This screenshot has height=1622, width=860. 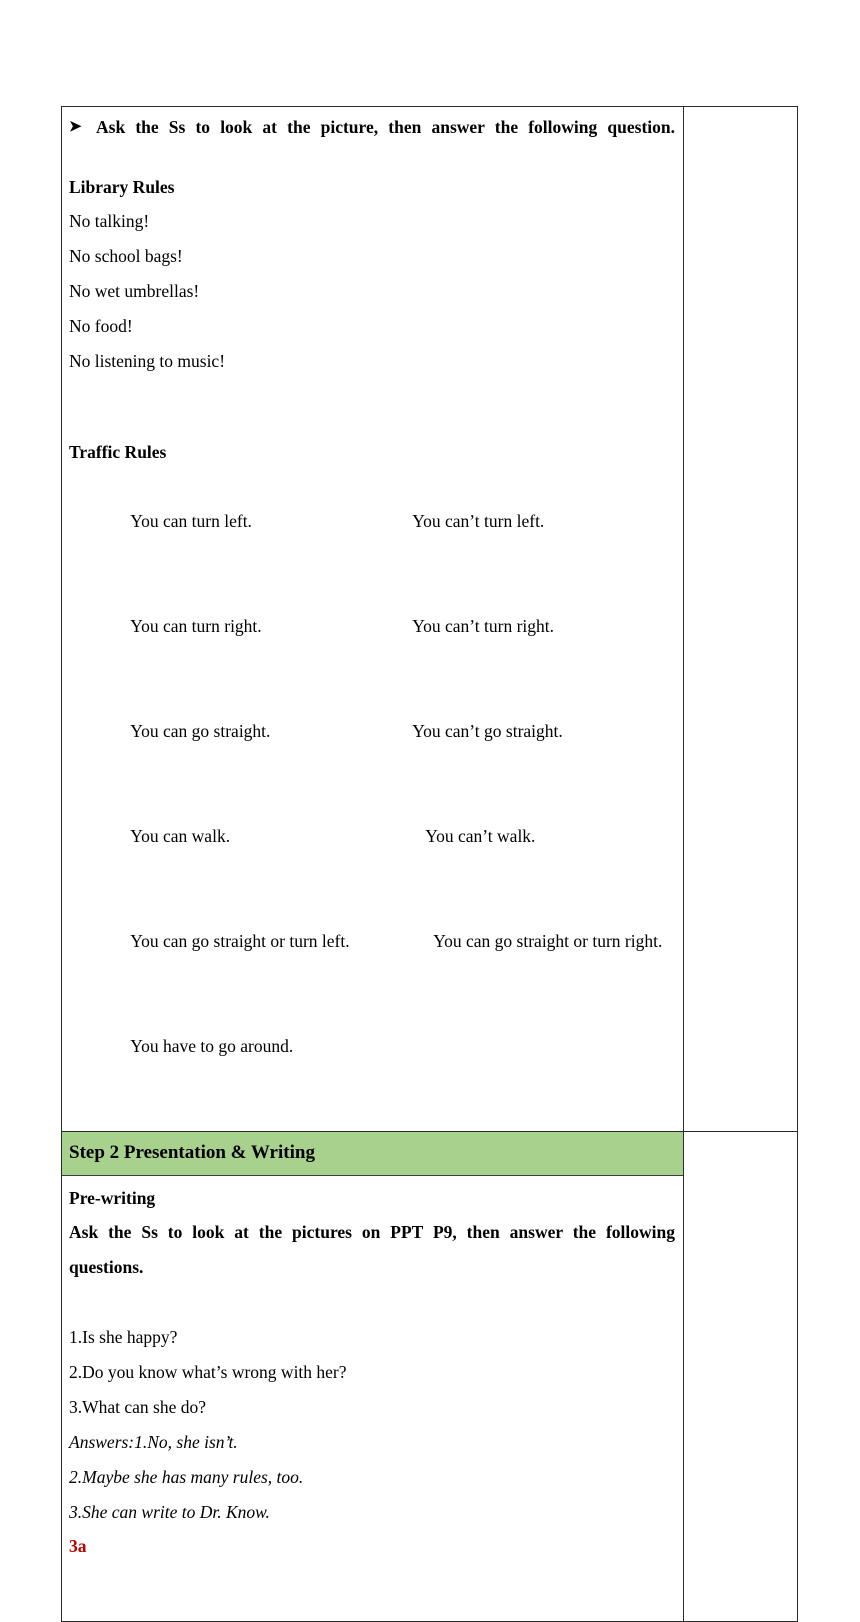 I want to click on step2-banner: Step 2 Presentation & Writing, so click(x=372, y=1154).